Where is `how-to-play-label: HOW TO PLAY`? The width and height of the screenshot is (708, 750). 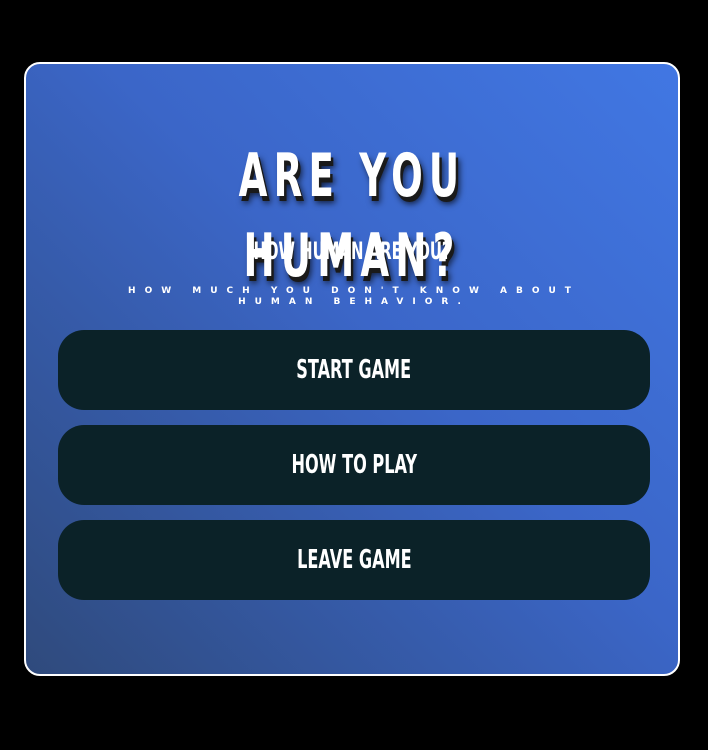
how-to-play-label: HOW TO PLAY is located at coordinates (354, 465).